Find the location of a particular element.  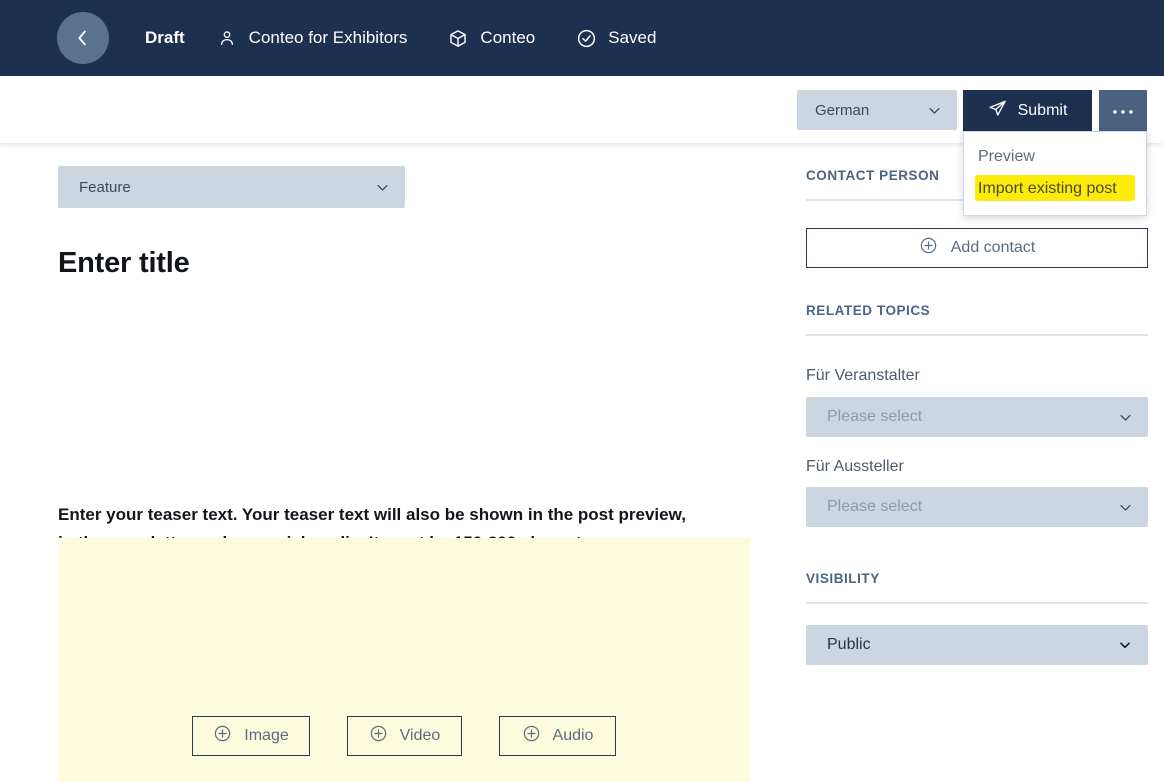

more-options-menu: Preview Import existing post is located at coordinates (1055, 173).